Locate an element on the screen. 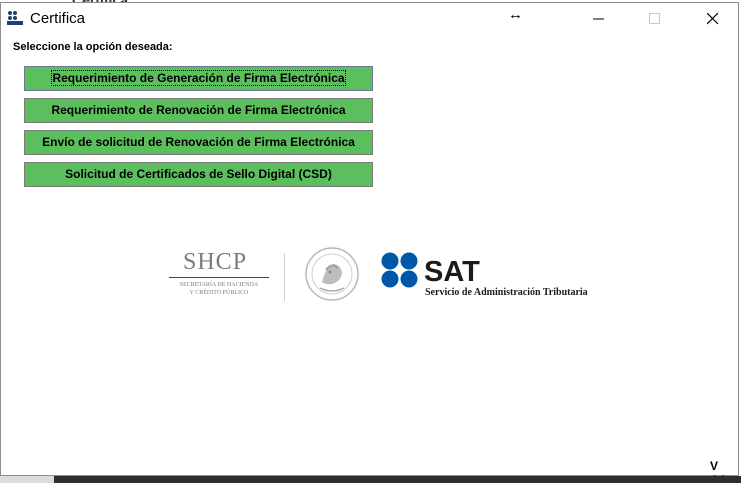 This screenshot has height=483, width=741. minimize-icon is located at coordinates (598, 19).